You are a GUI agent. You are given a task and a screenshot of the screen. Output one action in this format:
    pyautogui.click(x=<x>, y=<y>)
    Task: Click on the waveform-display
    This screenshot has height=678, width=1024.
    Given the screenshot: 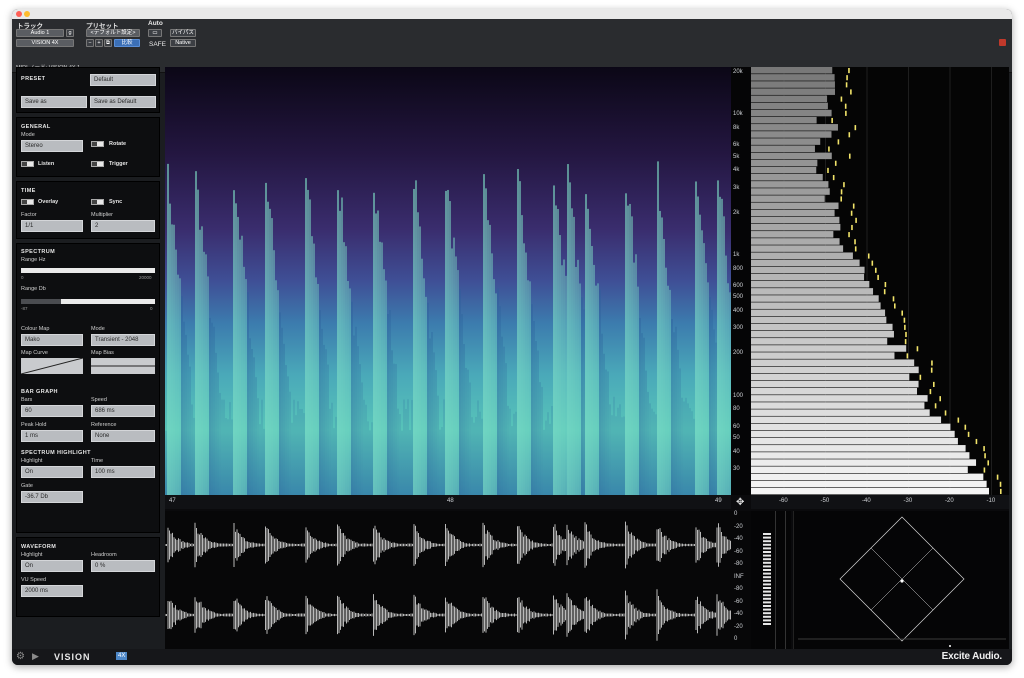 What is the action you would take?
    pyautogui.click(x=448, y=580)
    